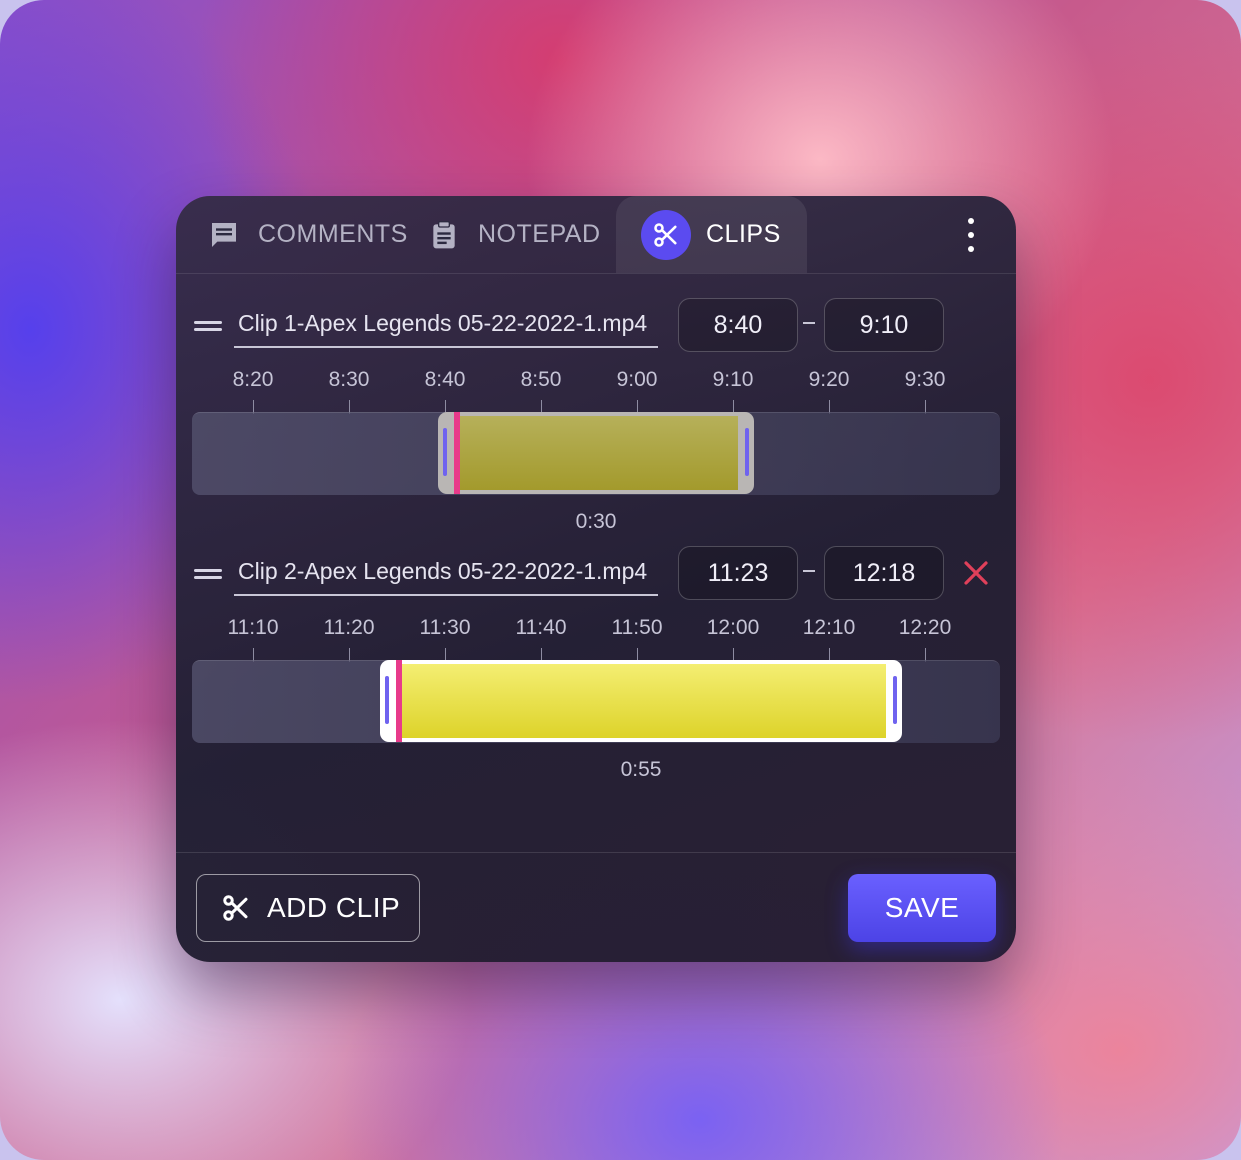  Describe the element at coordinates (884, 573) in the screenshot. I see `clip-end-time-input: 12:18` at that location.